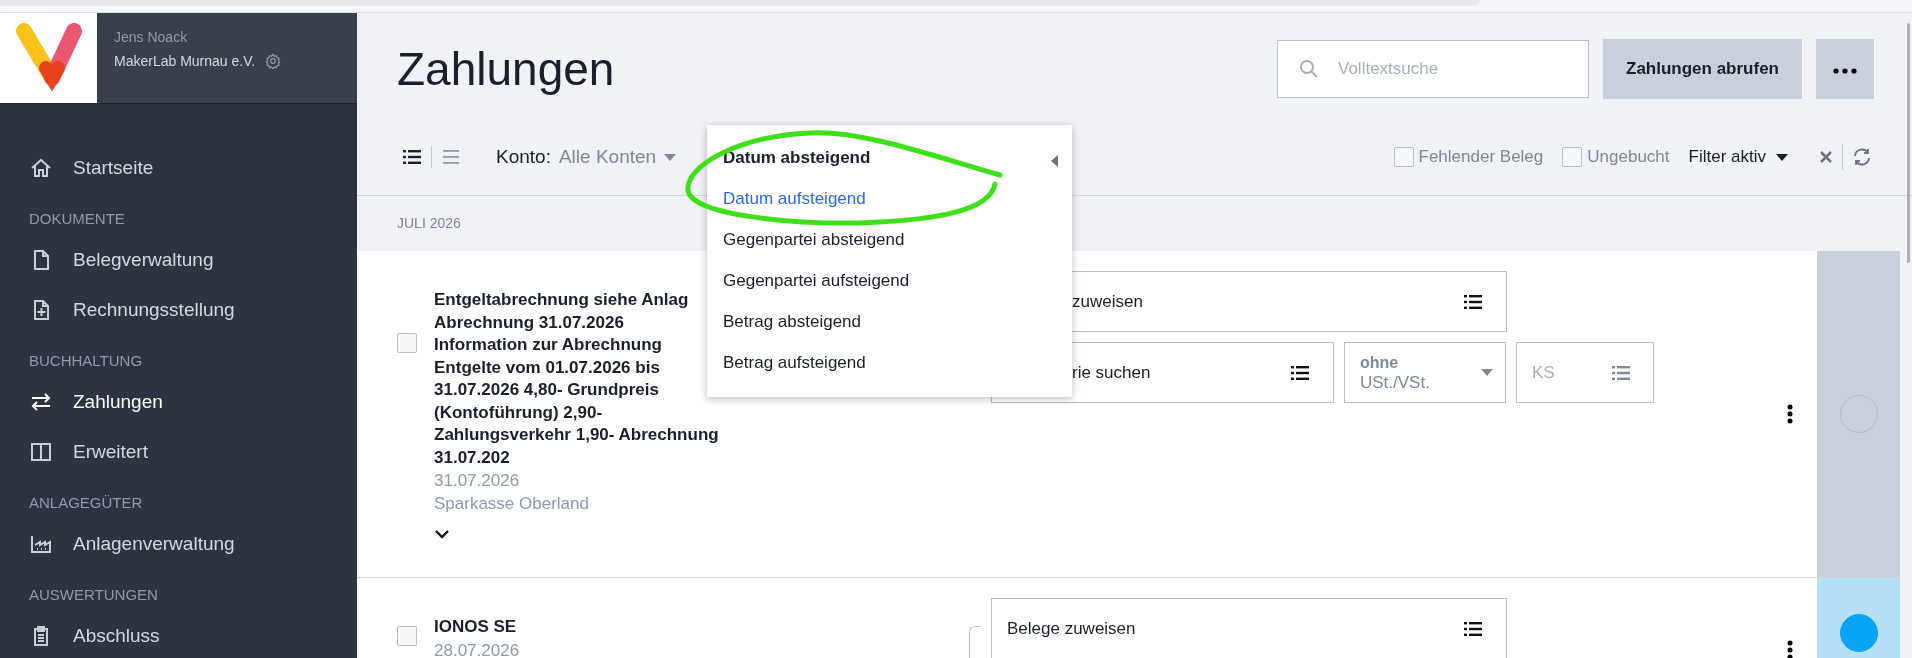  I want to click on nav-item: Rechnungsstellung, so click(193, 310).